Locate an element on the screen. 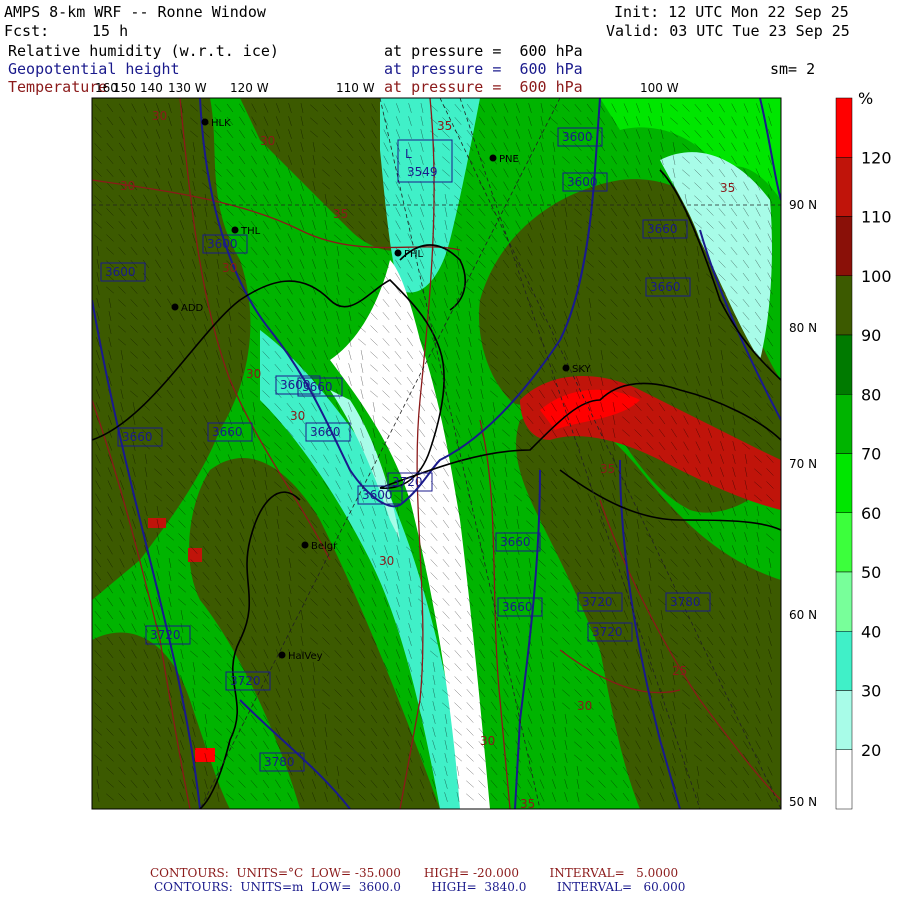  lon-label-100: 100 W is located at coordinates (659, 88).